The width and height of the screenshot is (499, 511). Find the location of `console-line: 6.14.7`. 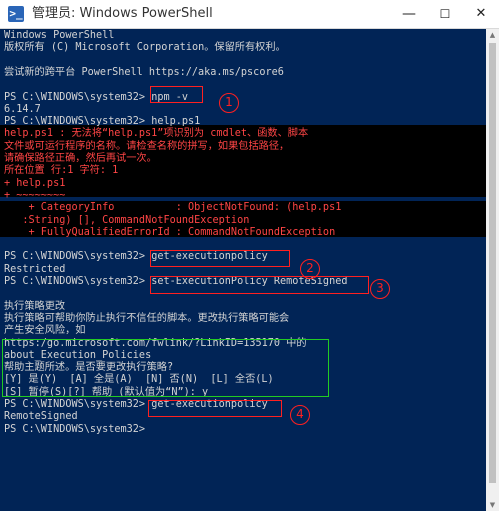

console-line: 6.14.7 is located at coordinates (22, 109).